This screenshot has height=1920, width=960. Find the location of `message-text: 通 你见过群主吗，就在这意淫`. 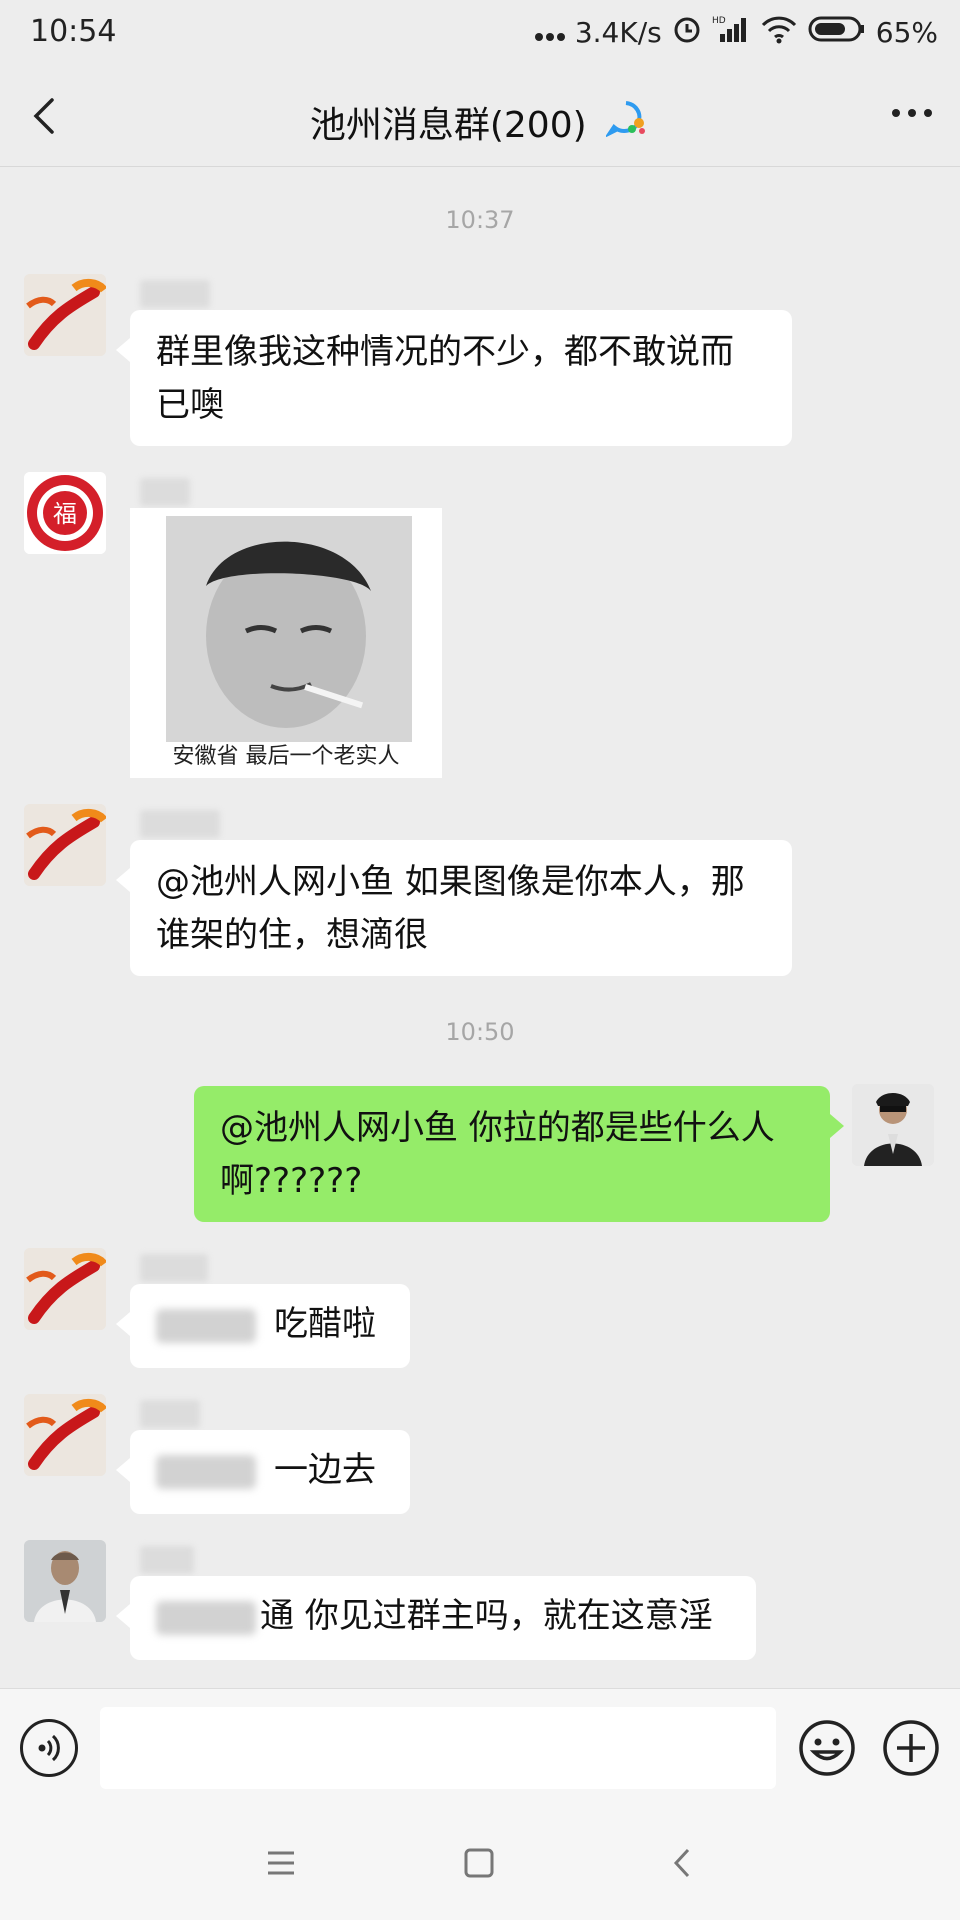

message-text: 通 你见过群主吗，就在这意淫 is located at coordinates (486, 1616).